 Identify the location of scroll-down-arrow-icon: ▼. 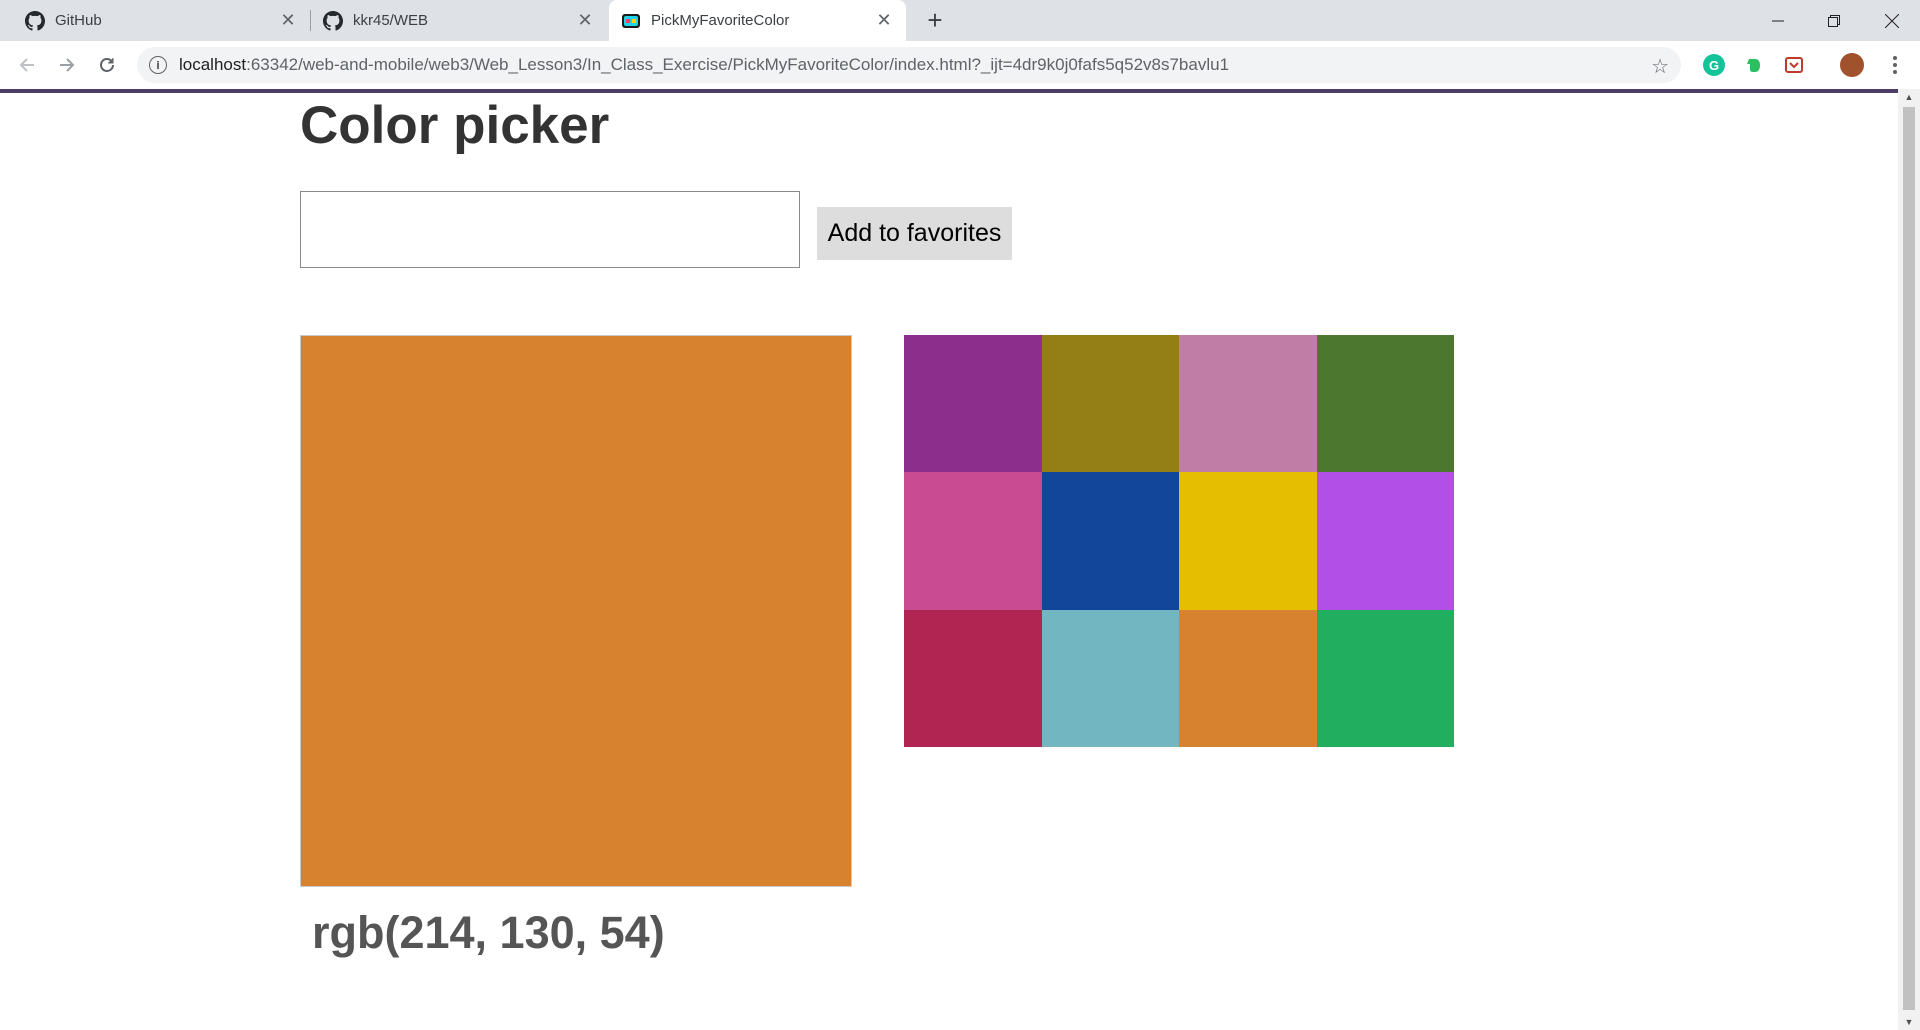
(1909, 1022).